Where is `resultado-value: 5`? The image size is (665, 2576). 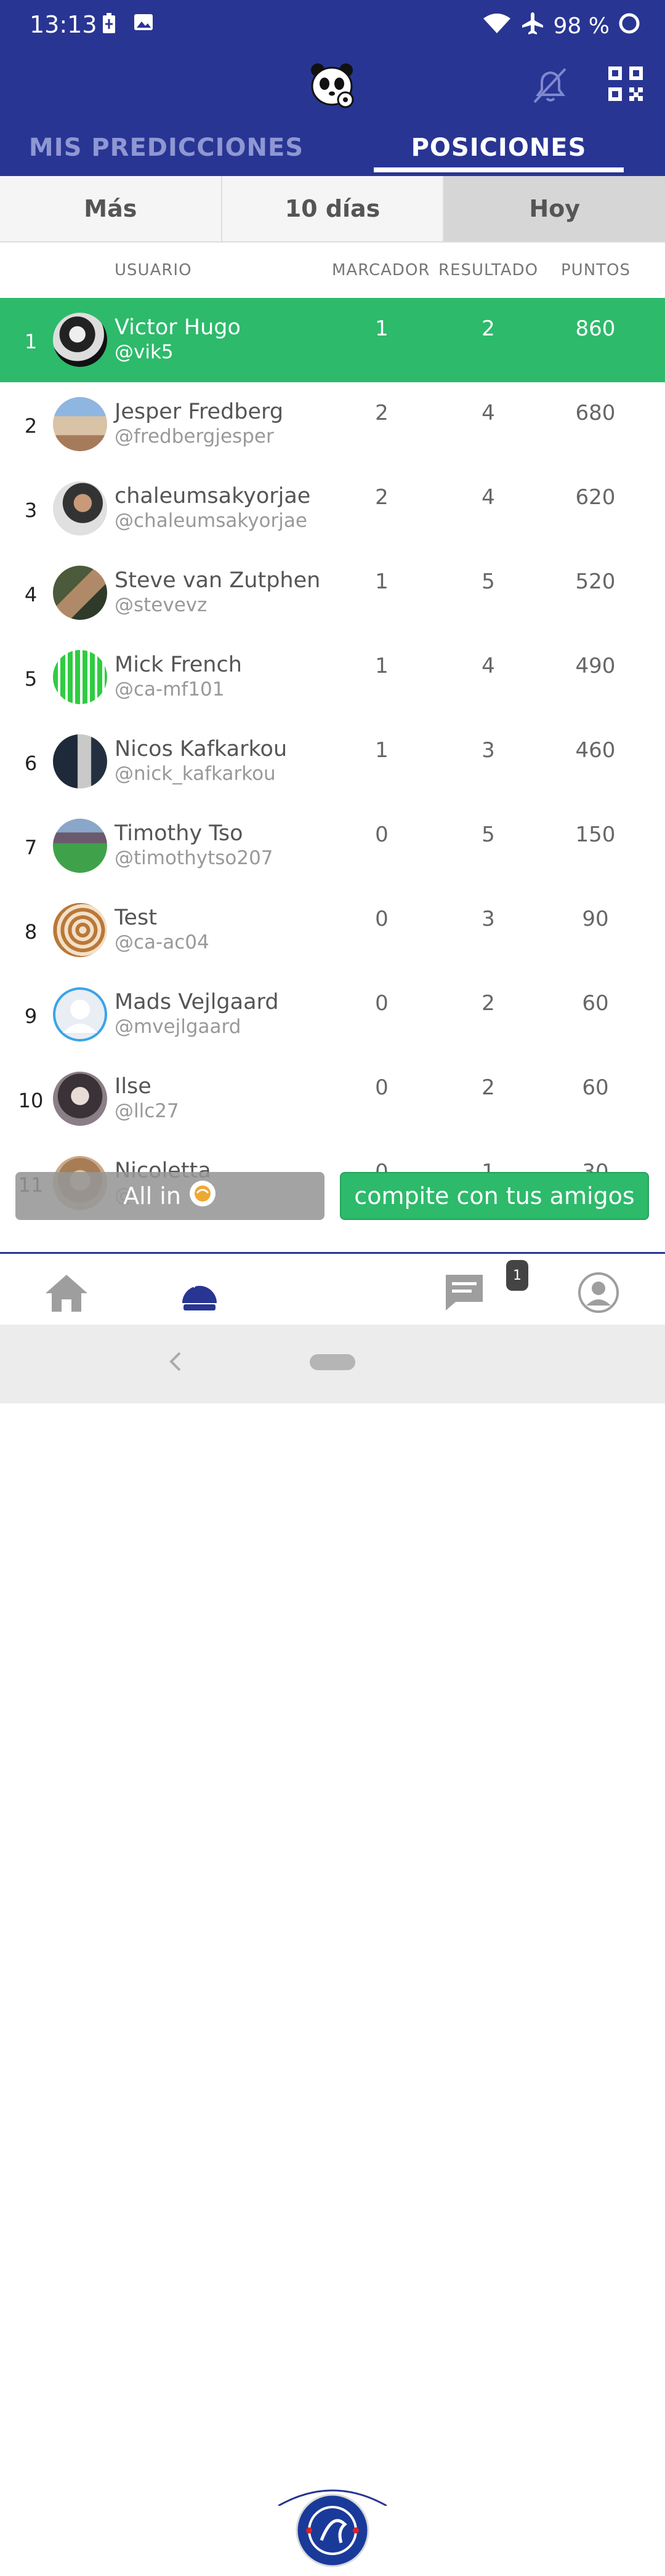 resultado-value: 5 is located at coordinates (488, 834).